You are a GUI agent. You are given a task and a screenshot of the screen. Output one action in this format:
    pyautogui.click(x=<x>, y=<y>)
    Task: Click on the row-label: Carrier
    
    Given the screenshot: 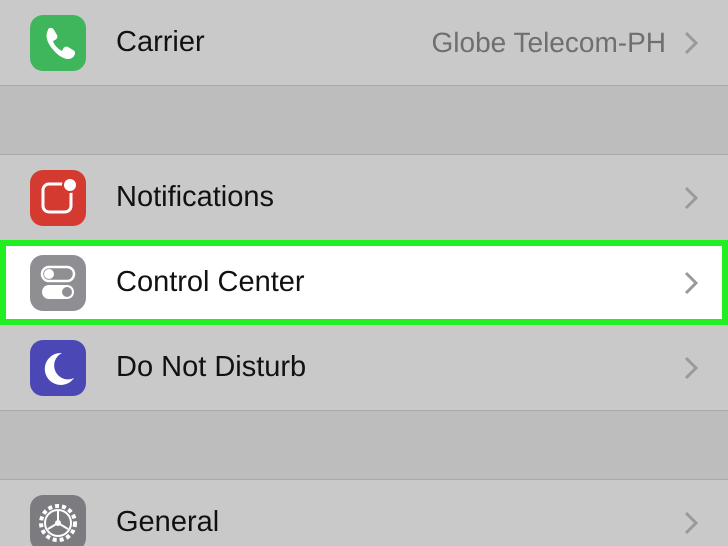 What is the action you would take?
    pyautogui.click(x=160, y=42)
    